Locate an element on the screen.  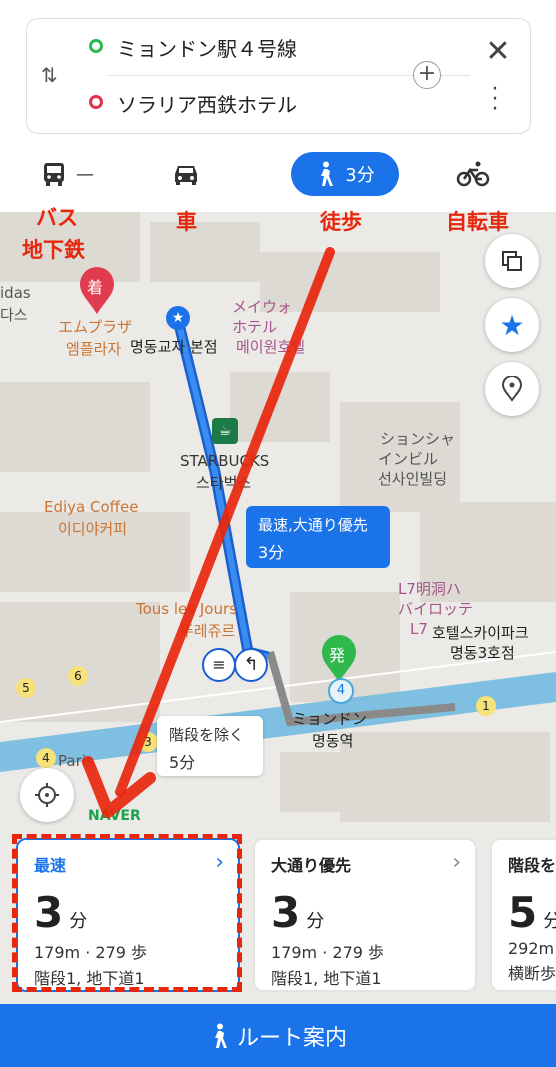
annotation-car: 車 is located at coordinates (186, 222).